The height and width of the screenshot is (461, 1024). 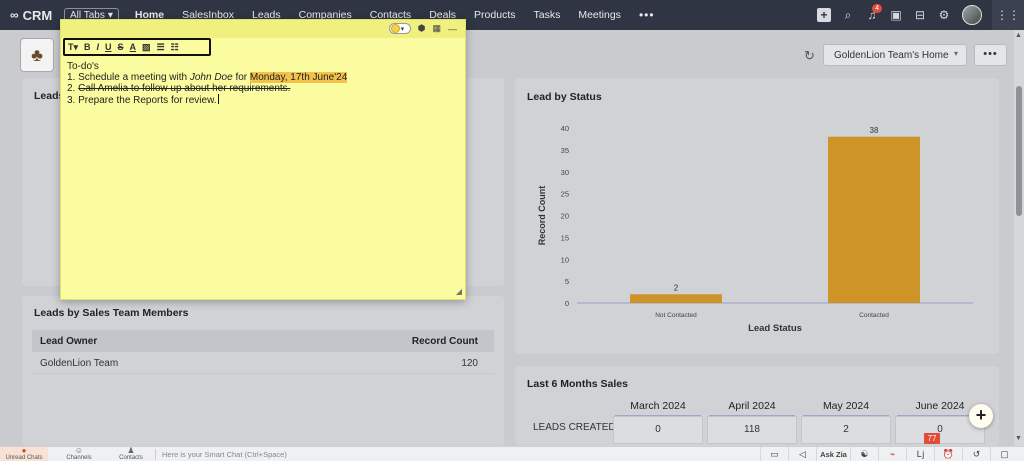 I want to click on add-widget-button: +, so click(x=981, y=416).